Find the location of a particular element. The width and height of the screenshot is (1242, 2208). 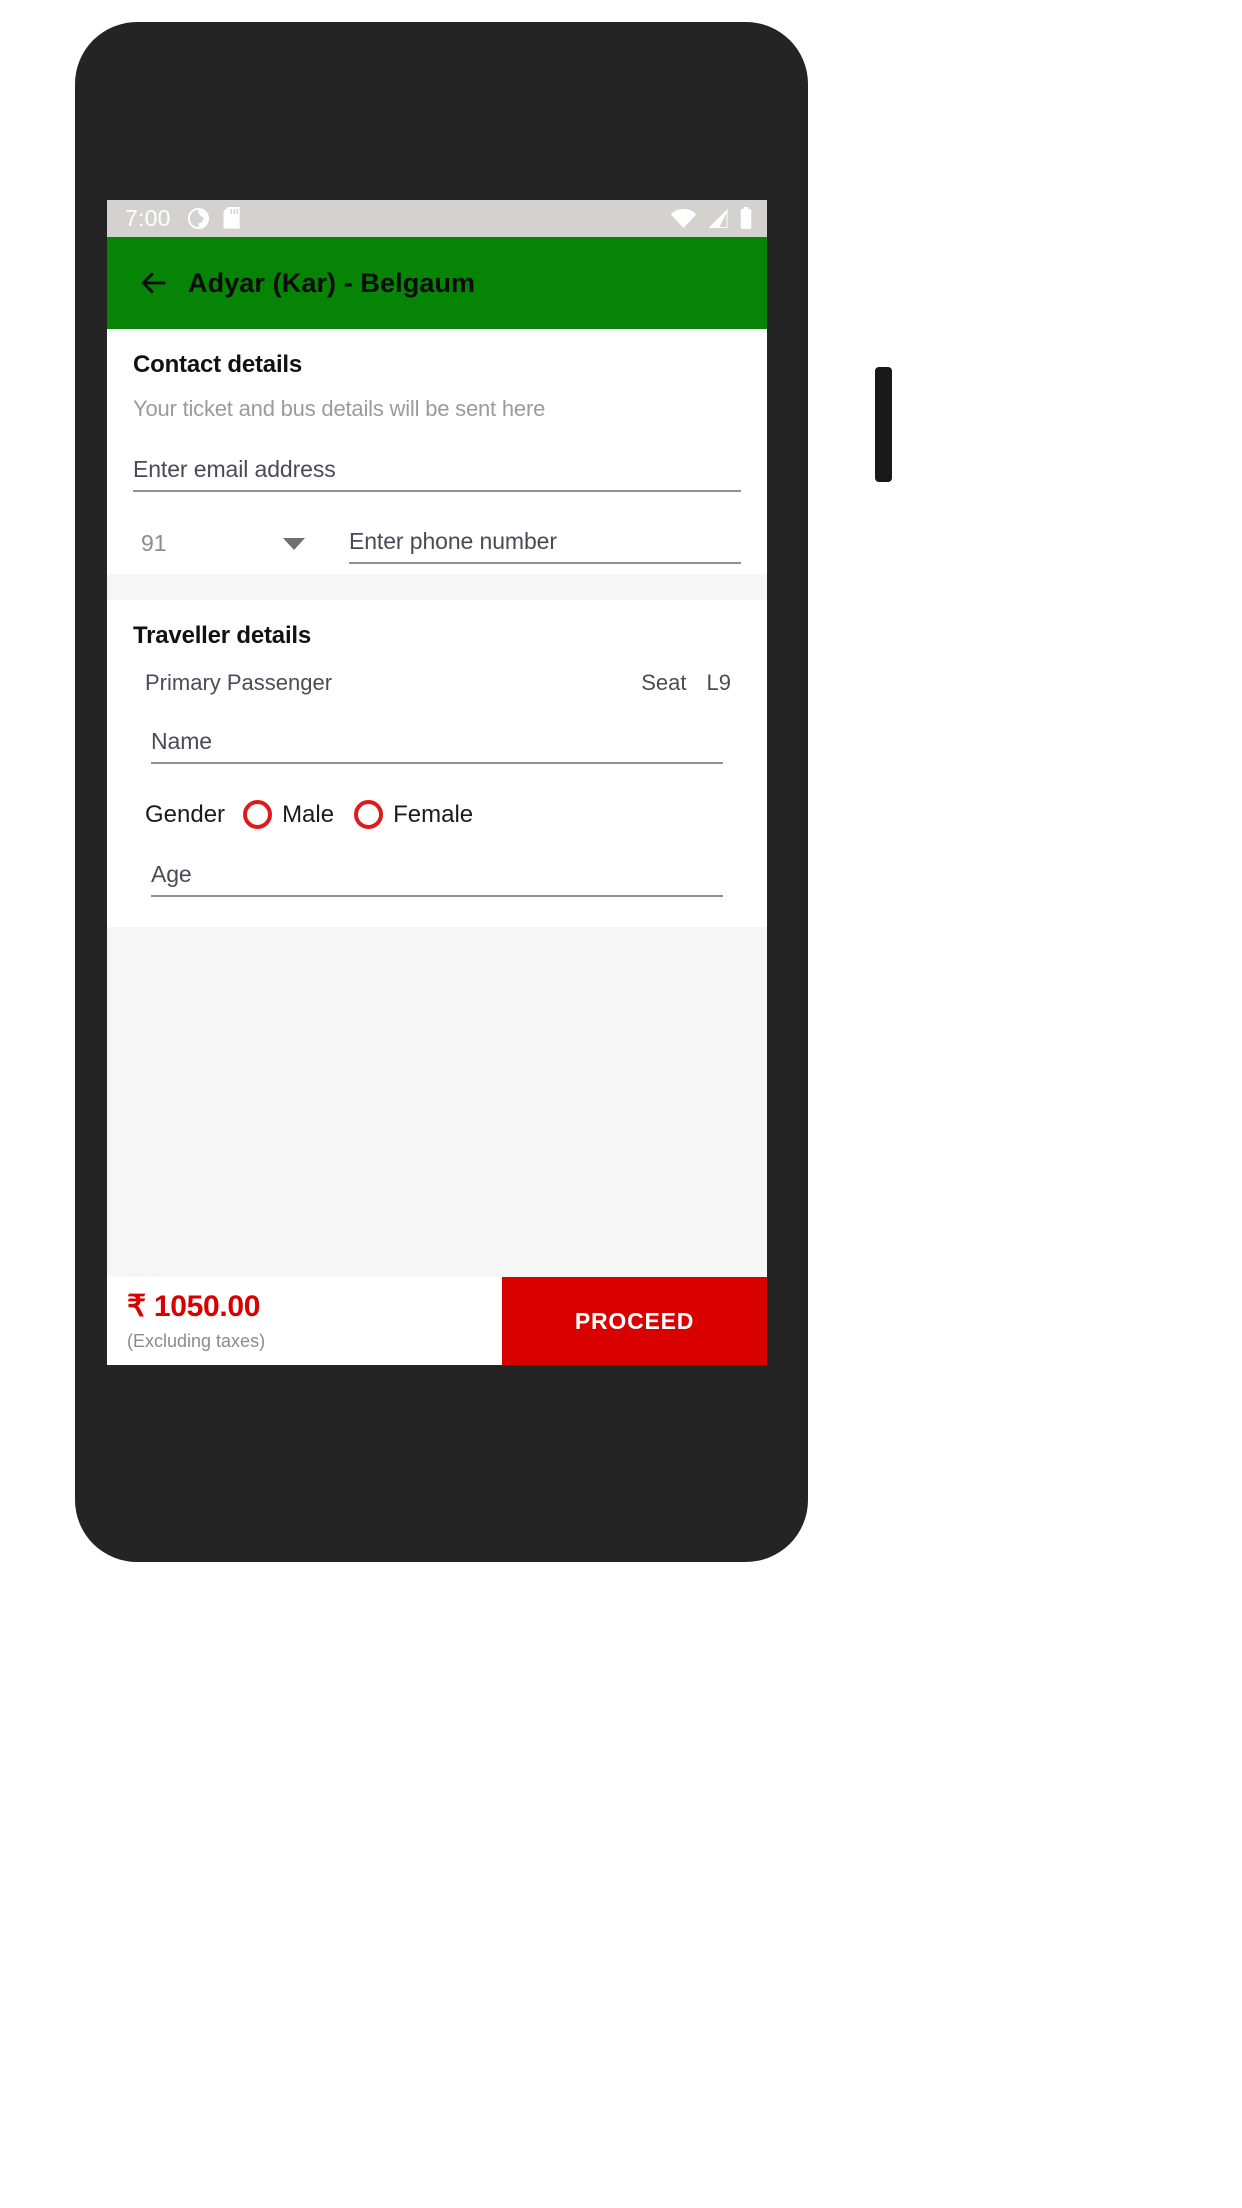

name-field-placeholder: Name is located at coordinates (181, 741).